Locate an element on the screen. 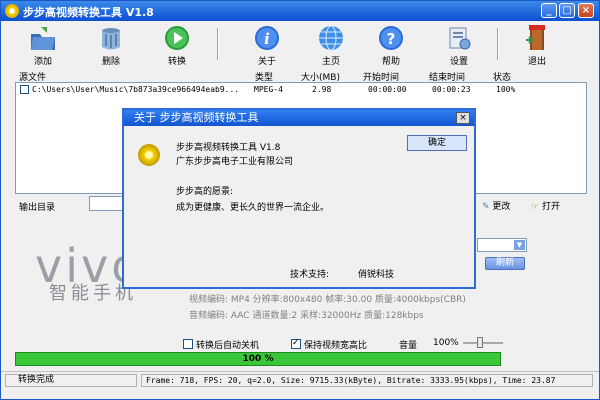 The image size is (600, 400). file-list-header: 源文件 类型 大小(MB) 开始时间 结束时间 状态 is located at coordinates (301, 76).